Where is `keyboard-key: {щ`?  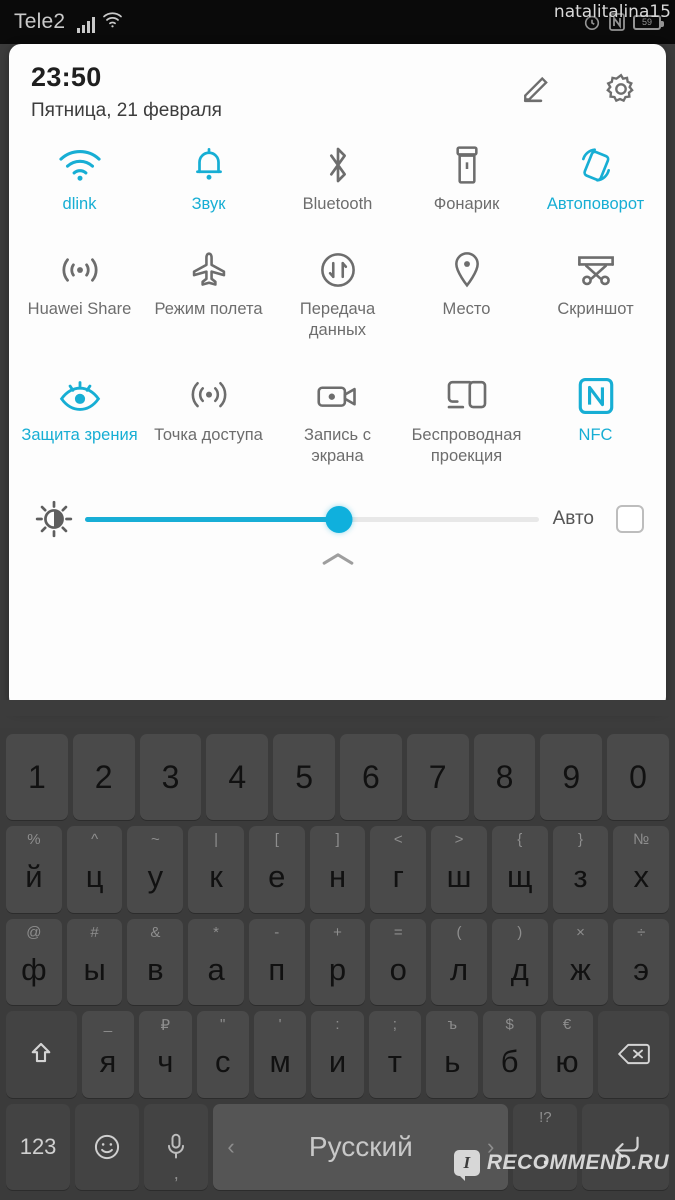 keyboard-key: {щ is located at coordinates (519, 869).